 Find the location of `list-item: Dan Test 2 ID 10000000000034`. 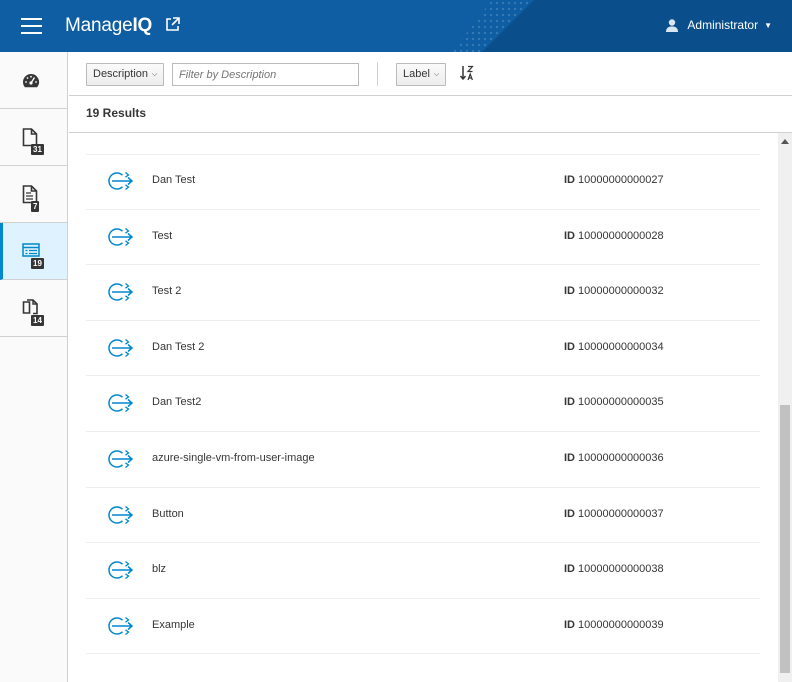

list-item: Dan Test 2 ID 10000000000034 is located at coordinates (423, 349).